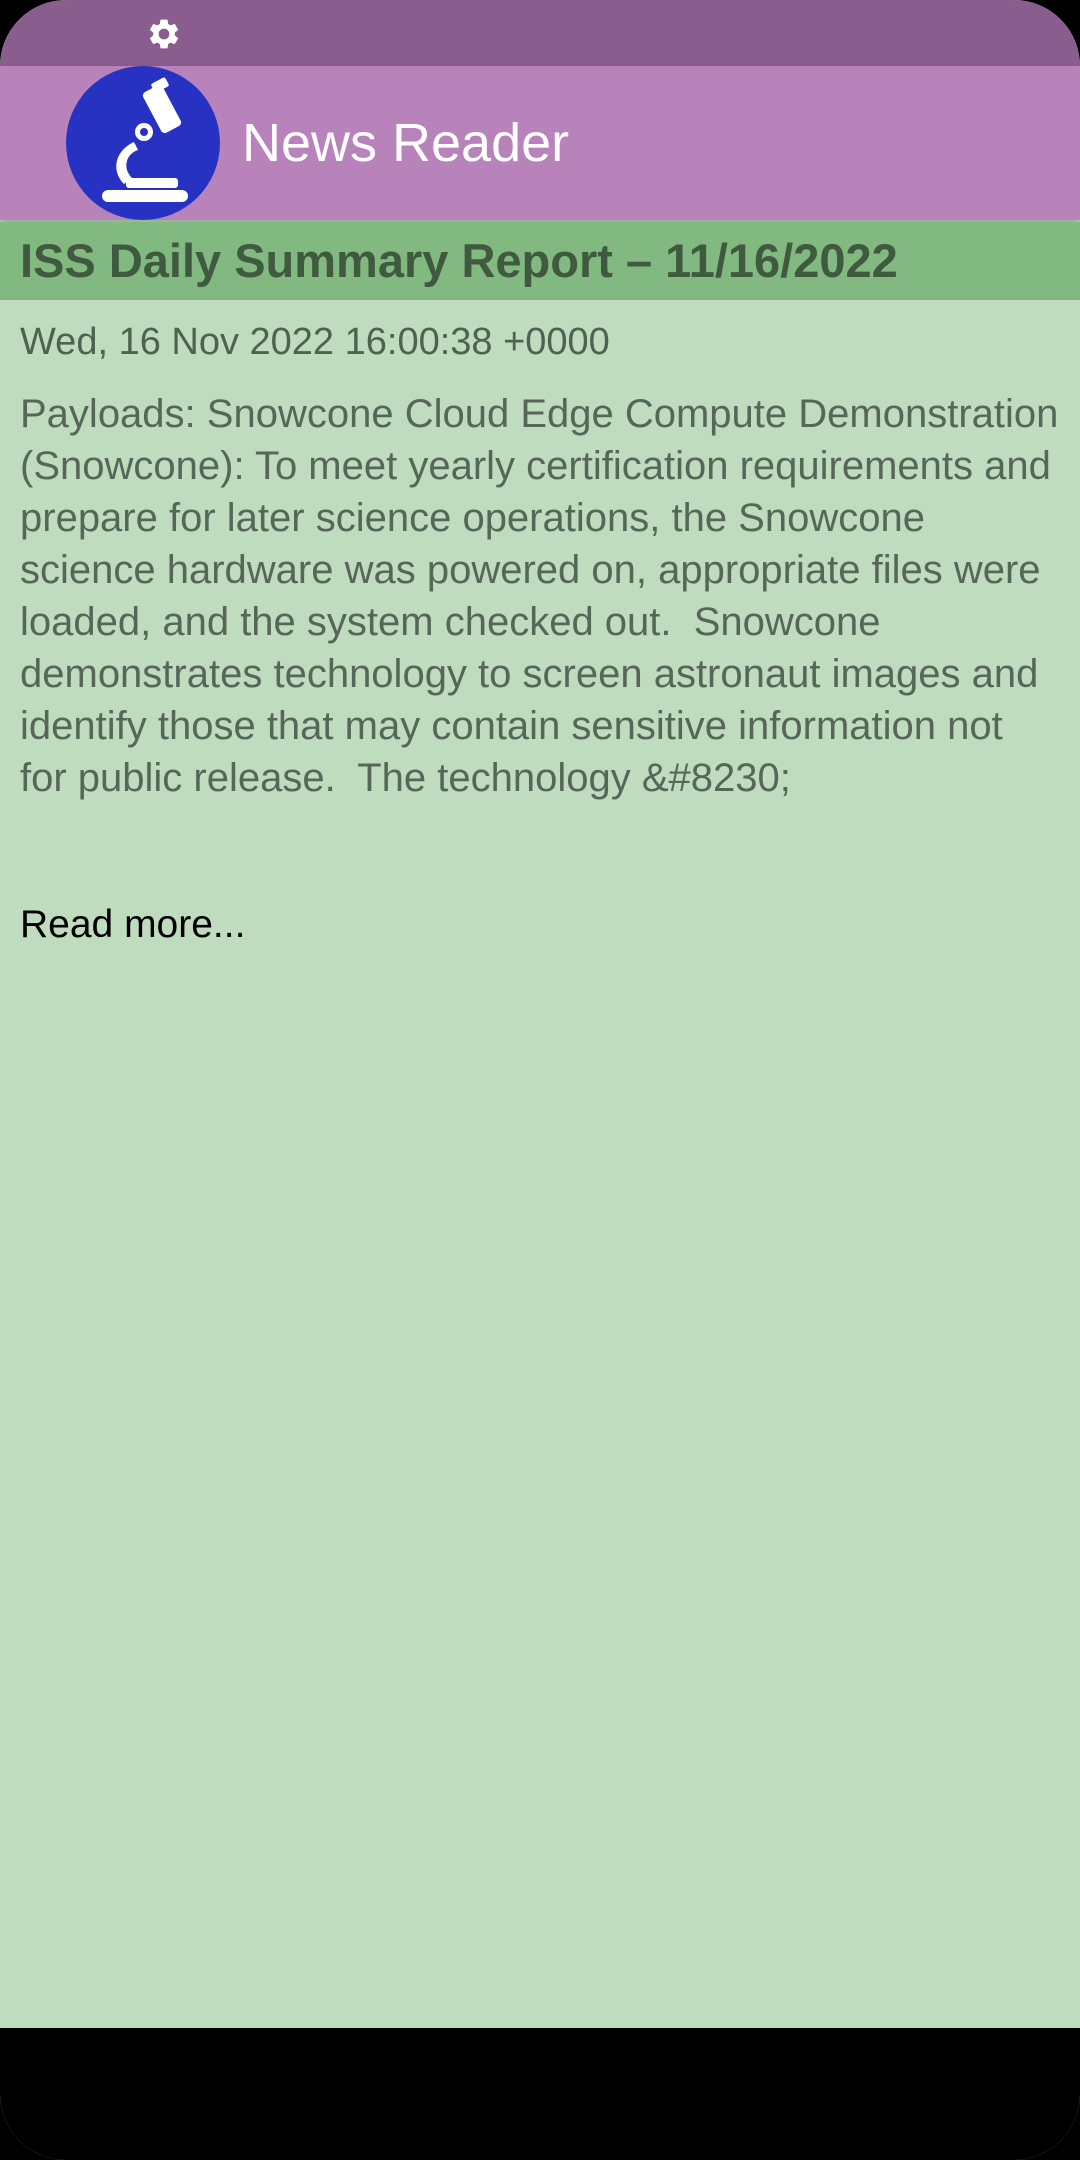 This screenshot has height=2160, width=1080. What do you see at coordinates (164, 34) in the screenshot?
I see `gear-icon` at bounding box center [164, 34].